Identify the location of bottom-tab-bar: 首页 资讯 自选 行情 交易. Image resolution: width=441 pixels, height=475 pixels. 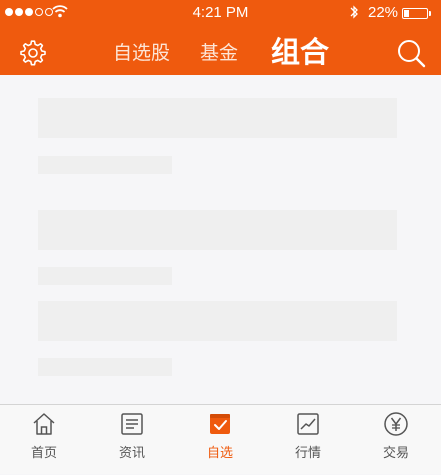
(220, 439).